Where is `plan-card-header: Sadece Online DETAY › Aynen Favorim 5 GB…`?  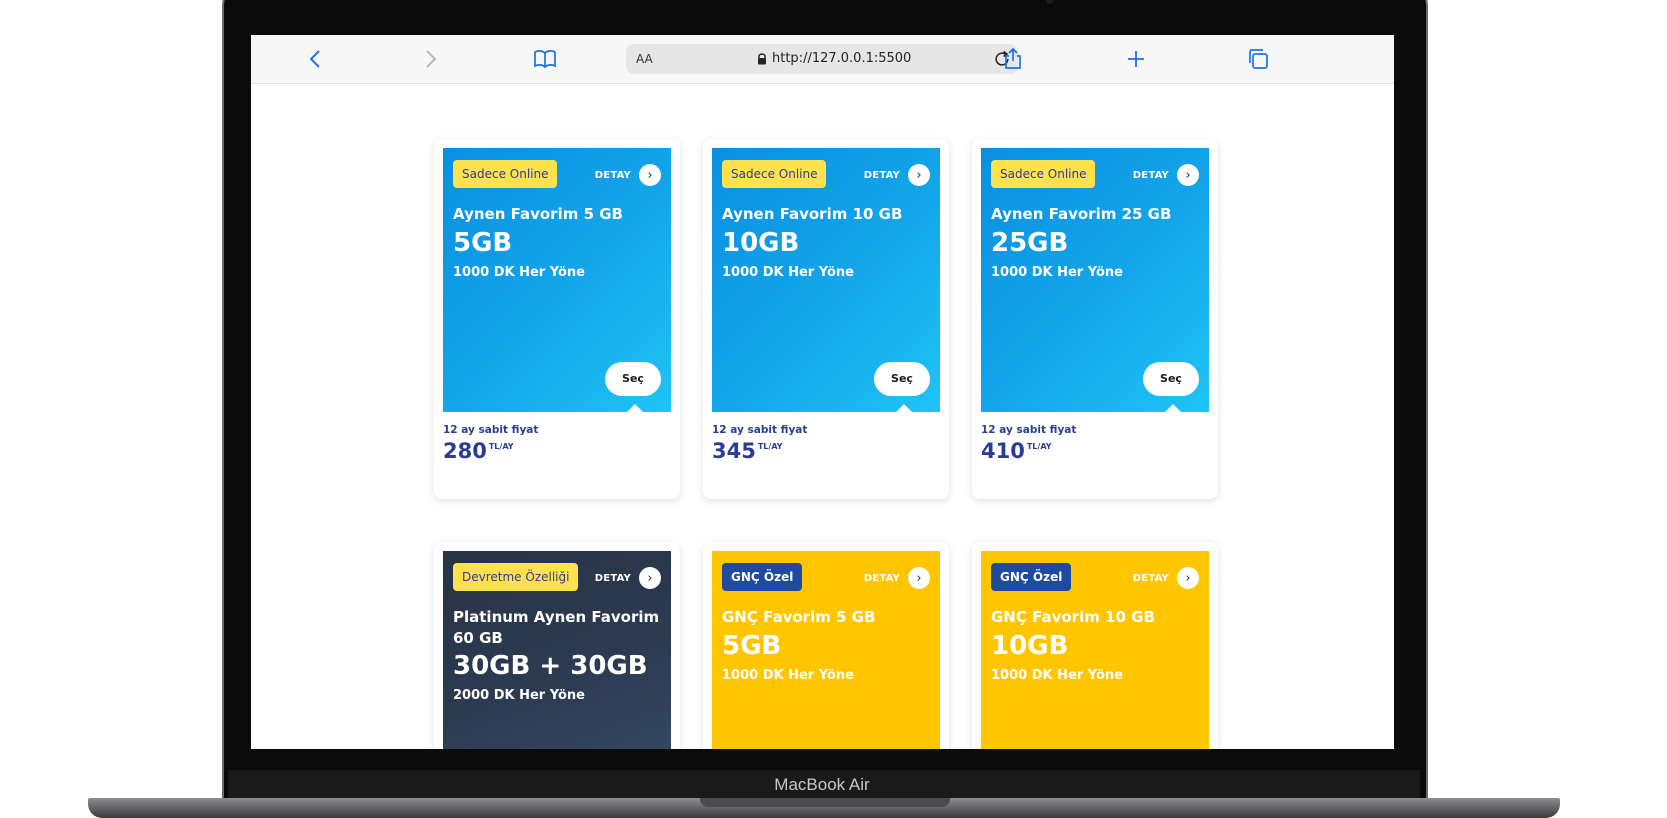
plan-card-header: Sadece Online DETAY › Aynen Favorim 5 GB… is located at coordinates (557, 280).